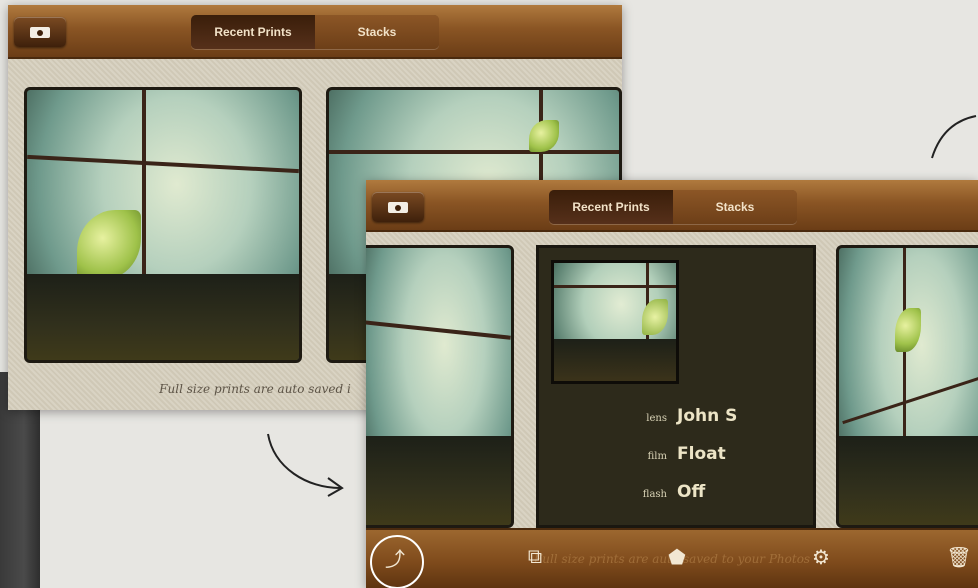  I want to click on stack-add-icon: ⧉, so click(535, 557).